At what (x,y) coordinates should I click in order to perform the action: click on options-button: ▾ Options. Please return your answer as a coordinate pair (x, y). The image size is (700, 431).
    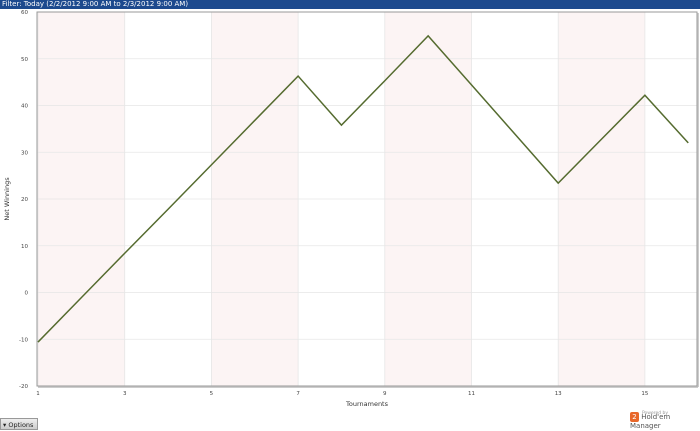
    Looking at the image, I should click on (19, 424).